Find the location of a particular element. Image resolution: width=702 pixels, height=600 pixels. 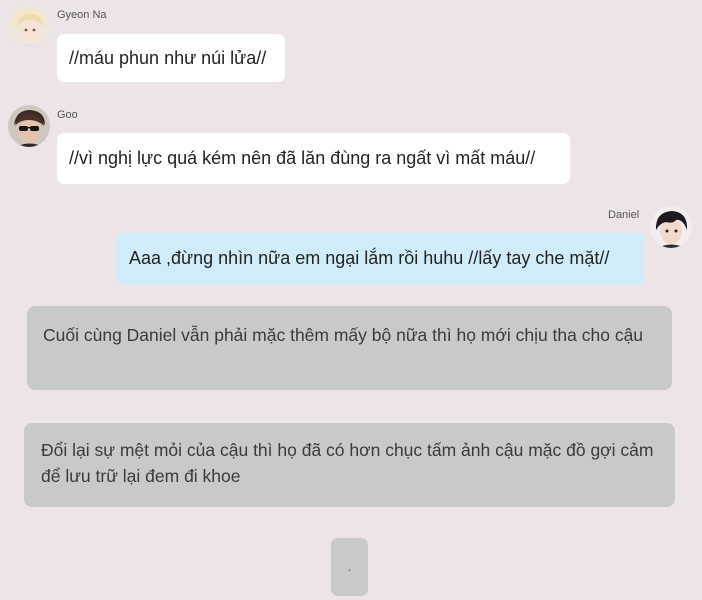

blonde-character-avatar-icon is located at coordinates (29, 26).